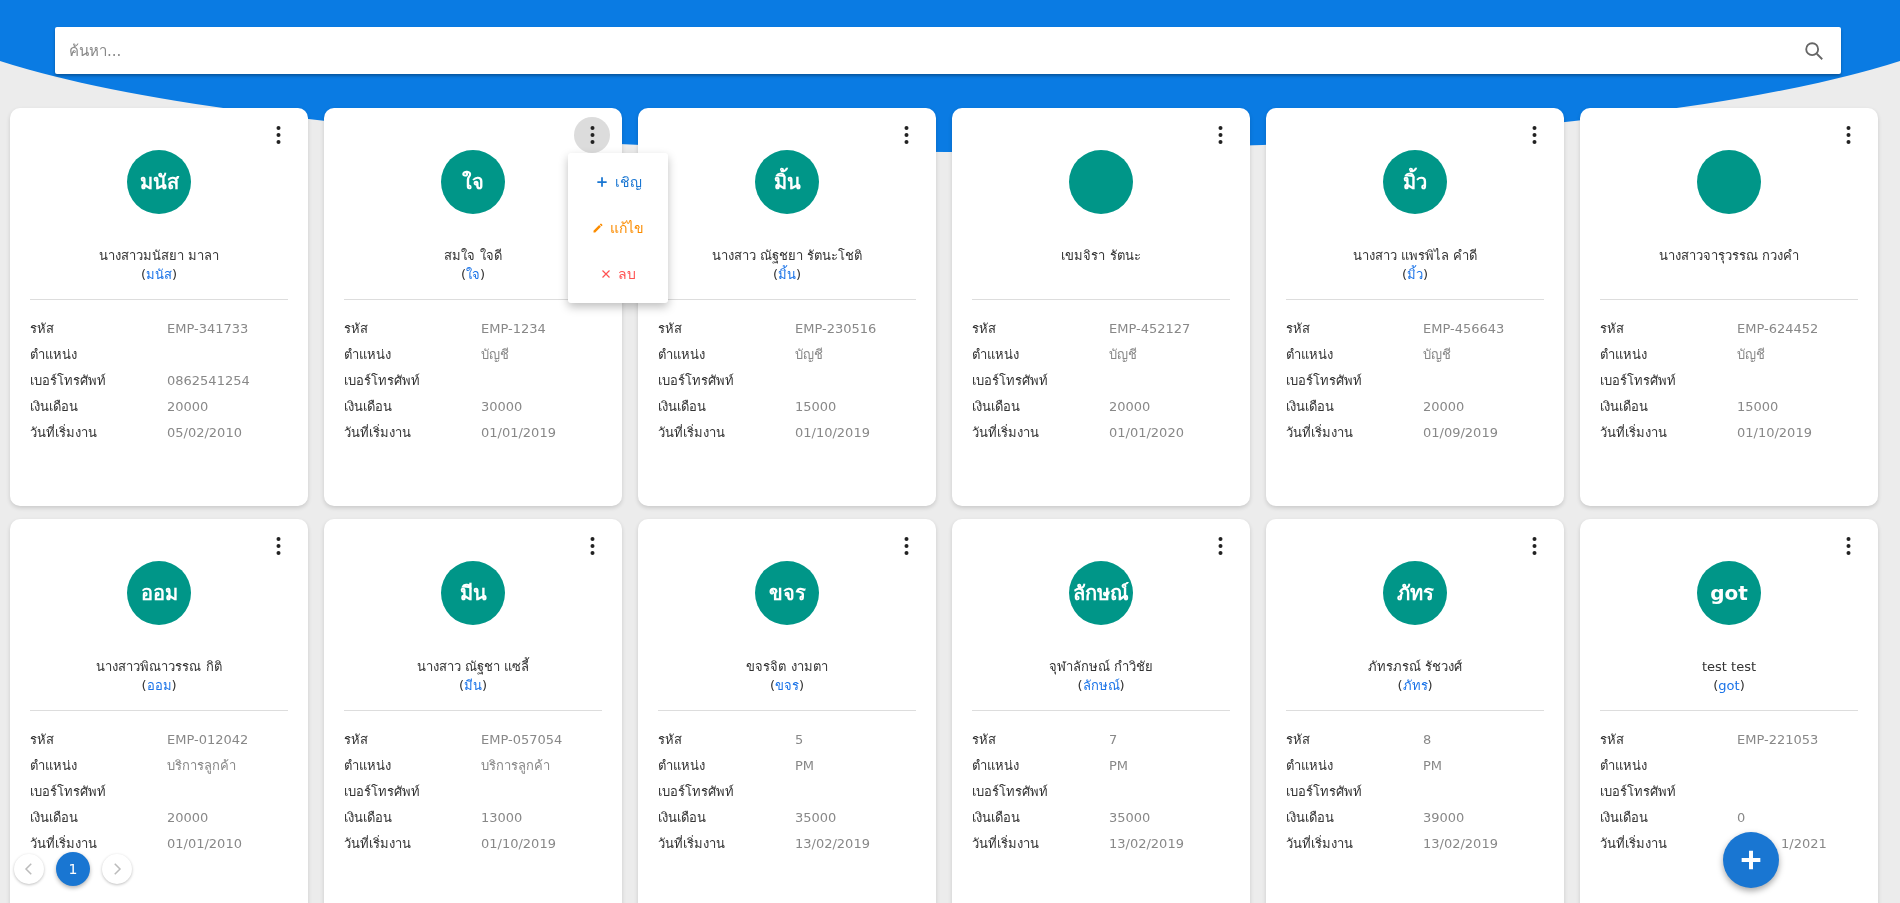  Describe the element at coordinates (1415, 256) in the screenshot. I see `employee-name: นางสาว แพรพิไล คำดี` at that location.